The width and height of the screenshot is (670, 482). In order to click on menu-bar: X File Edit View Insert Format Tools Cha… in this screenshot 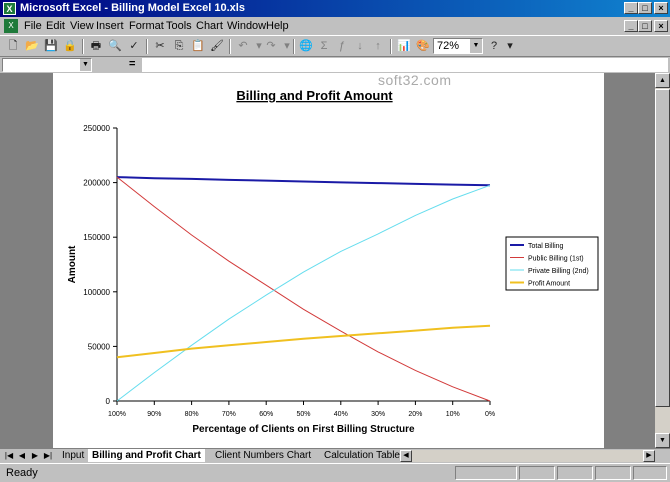, I will do `click(335, 26)`.